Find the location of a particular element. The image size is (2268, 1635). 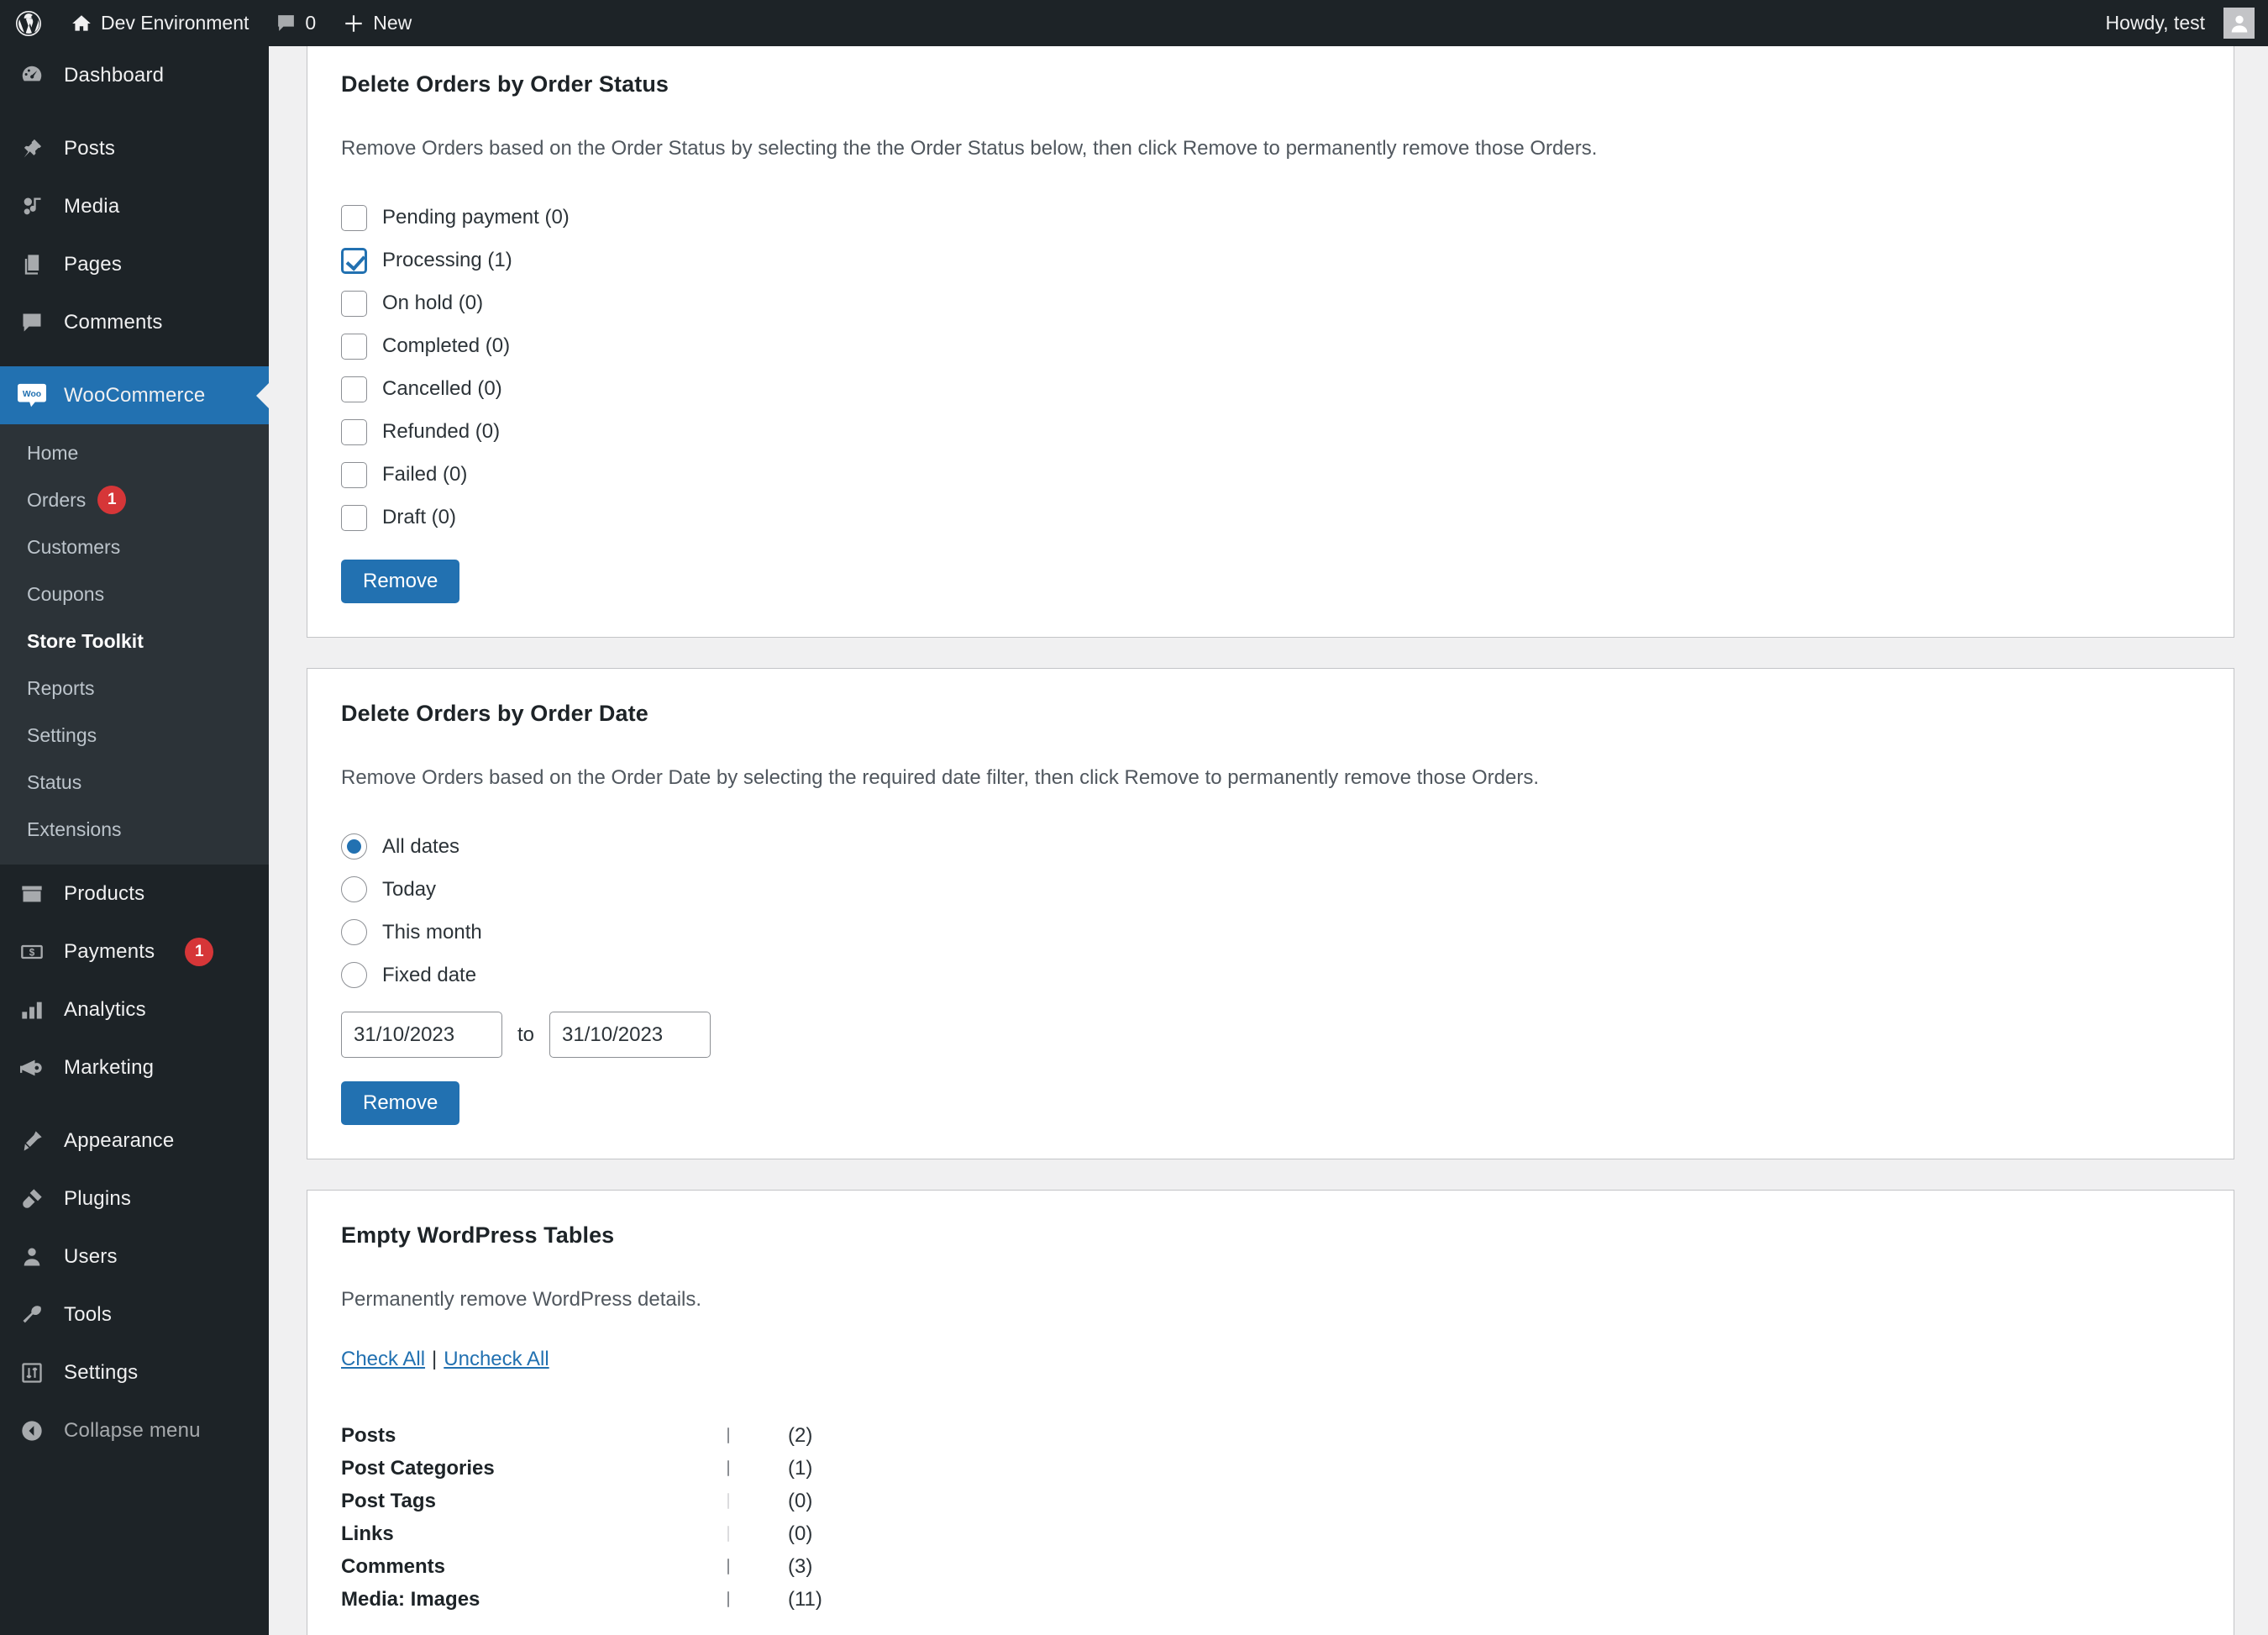

sidebar-item-woocommerce: Woo WooCommerce is located at coordinates (135, 395).